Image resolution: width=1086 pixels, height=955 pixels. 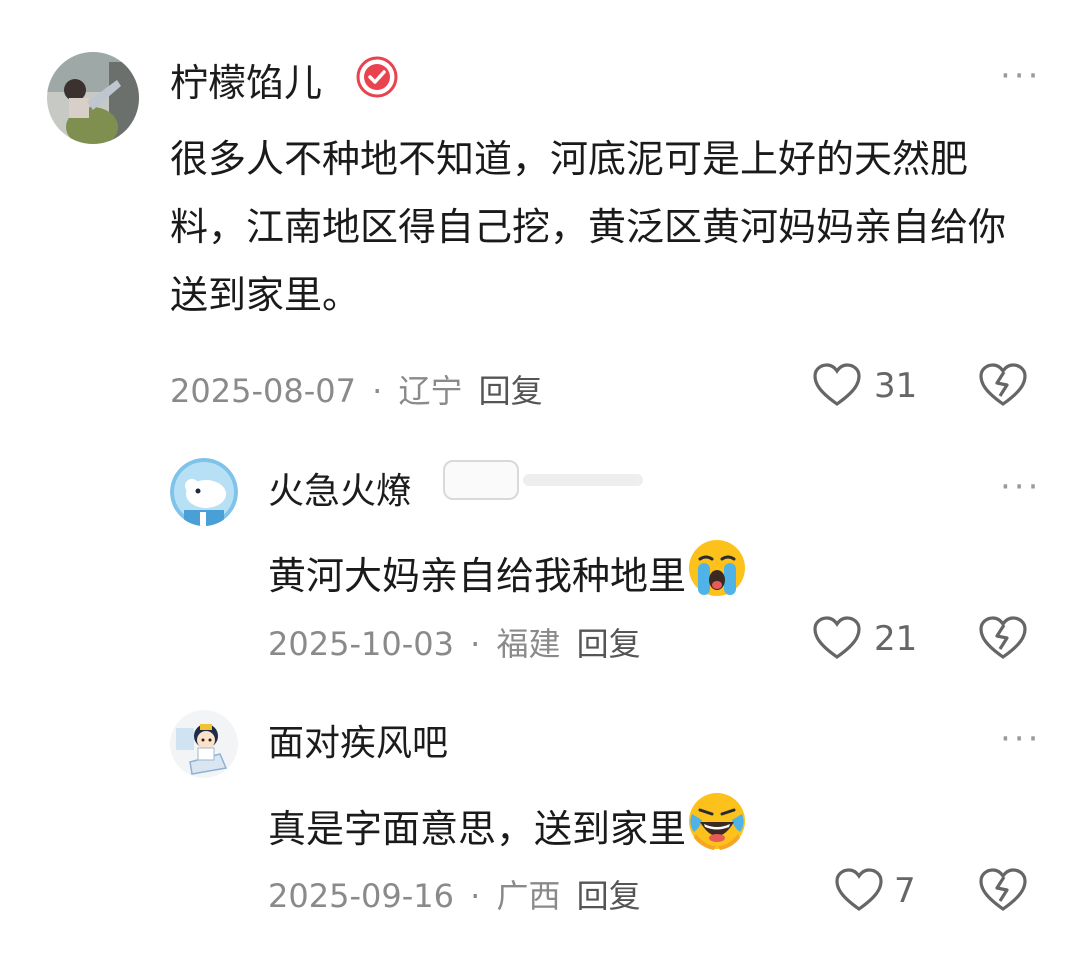 What do you see at coordinates (263, 391) in the screenshot?
I see `comment-date: 2025-08-07` at bounding box center [263, 391].